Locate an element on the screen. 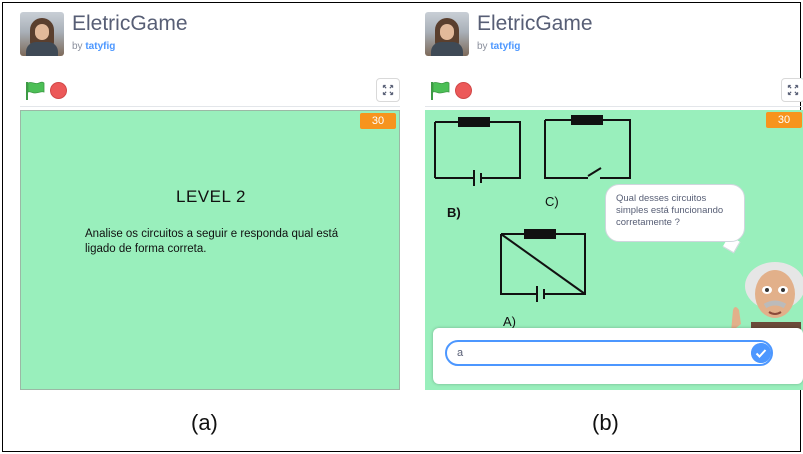 The height and width of the screenshot is (454, 803). circuit-c is located at coordinates (587, 147).